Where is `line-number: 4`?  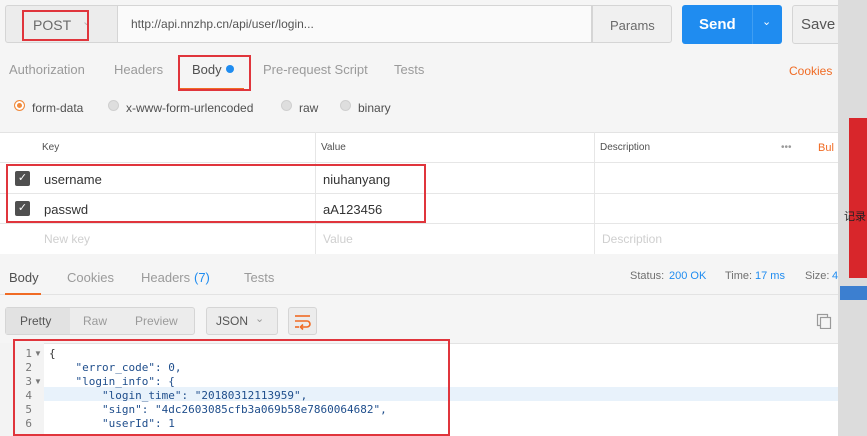
line-number: 4 is located at coordinates (28, 395).